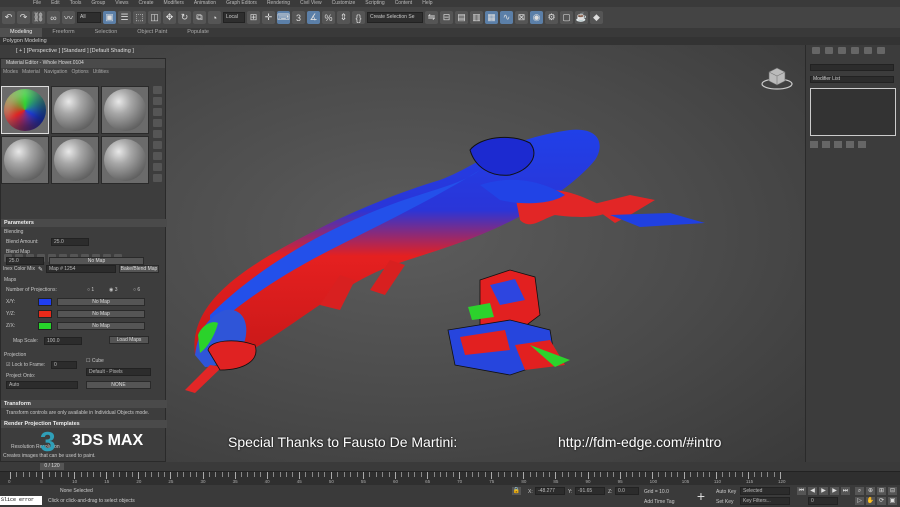 The image size is (900, 507). What do you see at coordinates (157, 123) in the screenshot?
I see `sample-uv-tiling-icon` at bounding box center [157, 123].